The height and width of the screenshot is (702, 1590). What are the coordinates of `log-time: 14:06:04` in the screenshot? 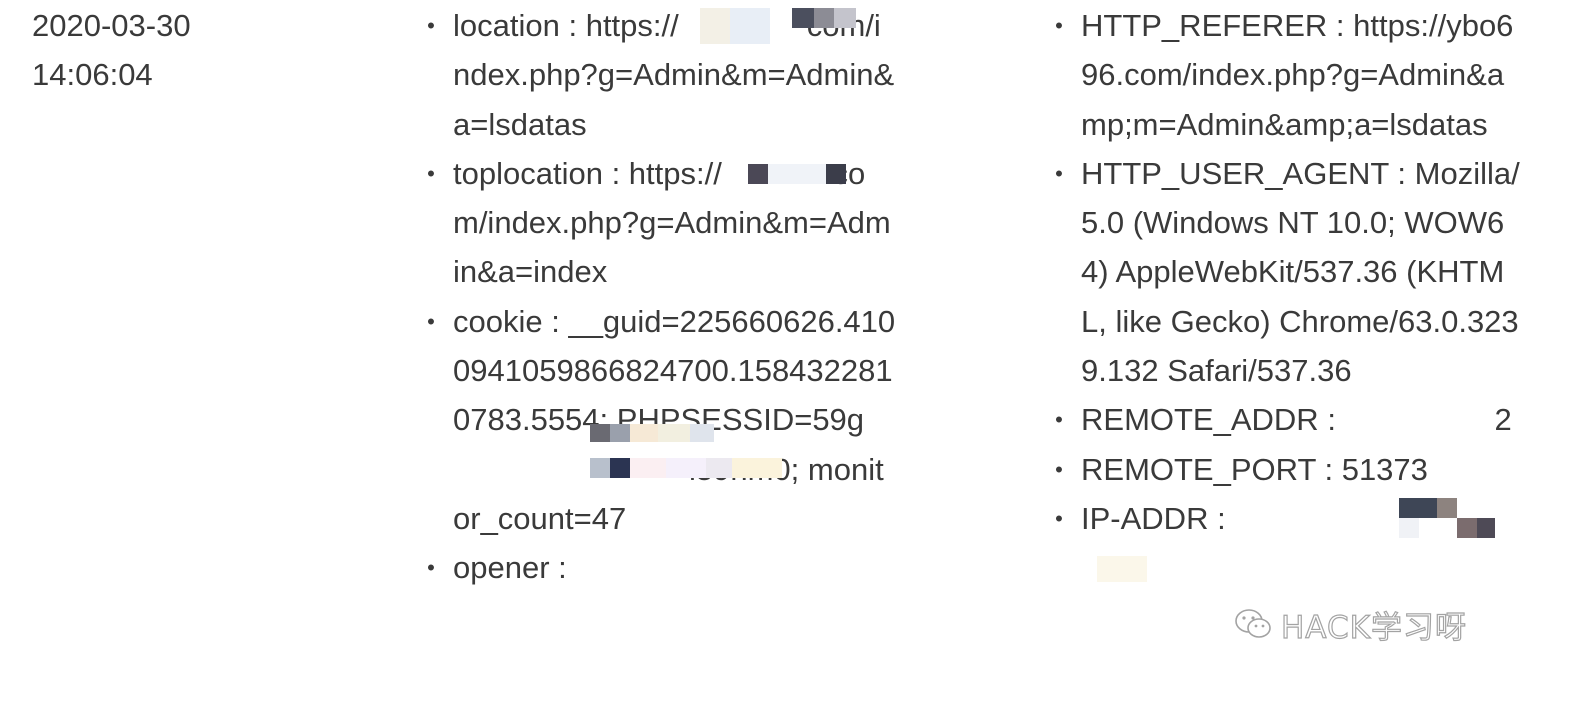 It's located at (92, 75).